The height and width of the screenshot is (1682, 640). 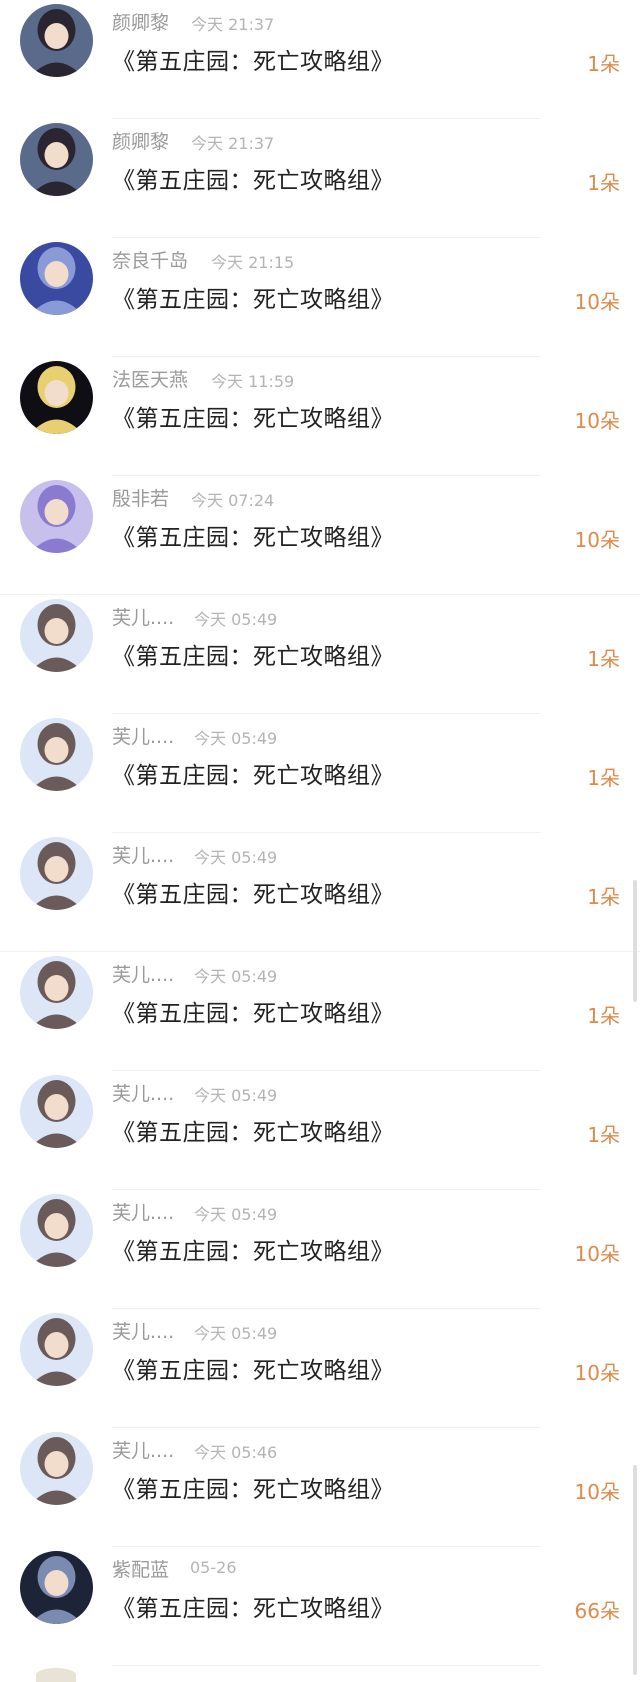 I want to click on user-name: 紫配蓝, so click(x=140, y=1568).